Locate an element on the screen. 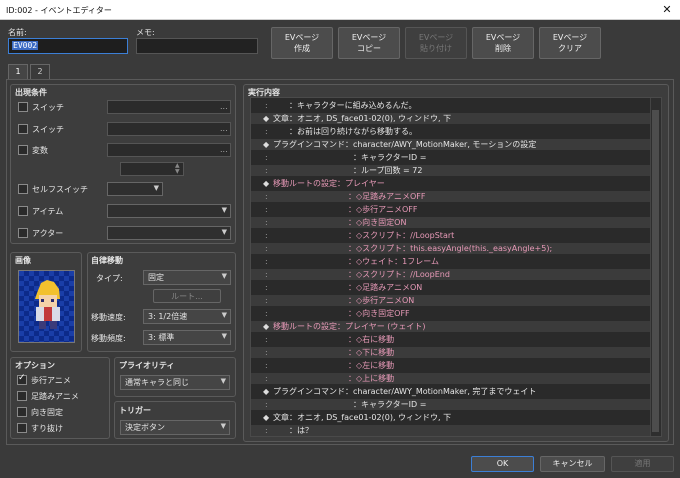  command-row: ◆ 移動ルートの設定：プレイヤー is located at coordinates (451, 183).